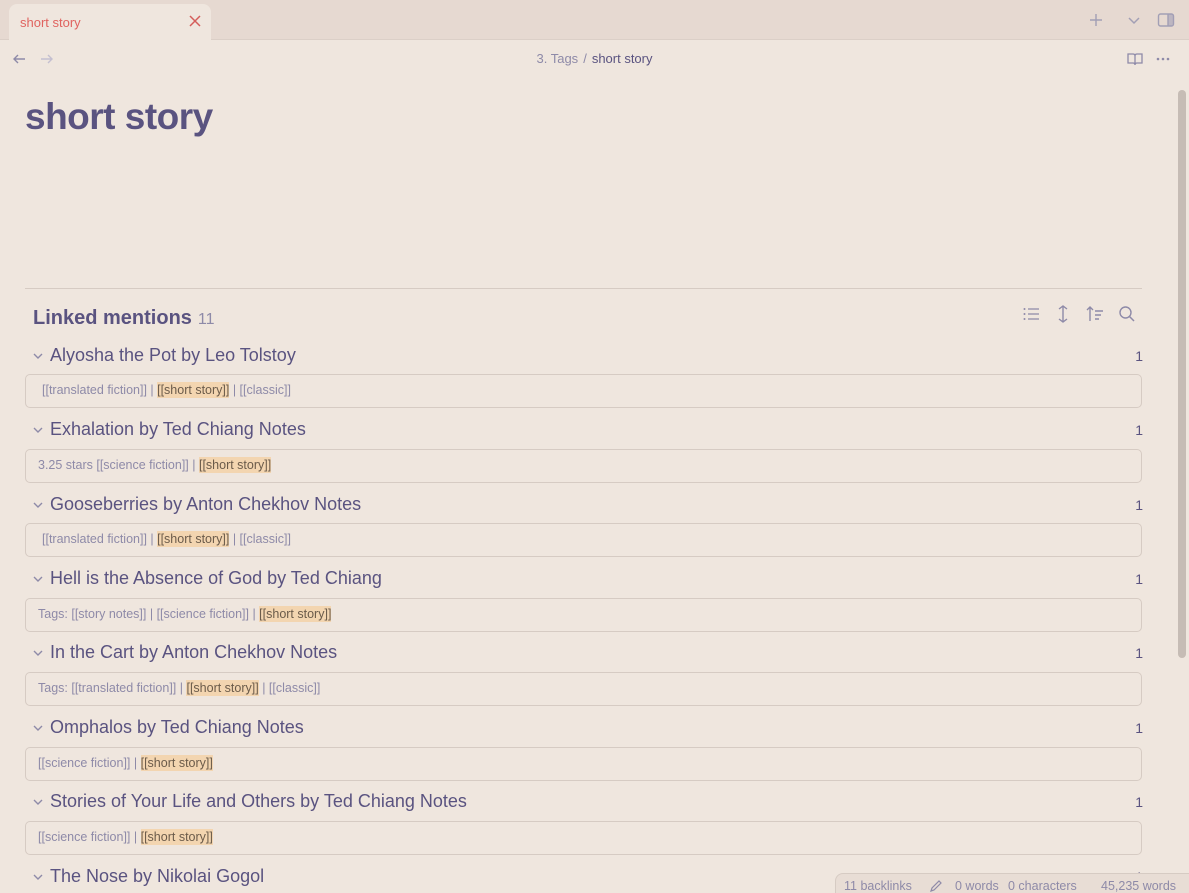  What do you see at coordinates (205, 504) in the screenshot?
I see `mention-group-title: Gooseberries by Anton Chekhov Notes` at bounding box center [205, 504].